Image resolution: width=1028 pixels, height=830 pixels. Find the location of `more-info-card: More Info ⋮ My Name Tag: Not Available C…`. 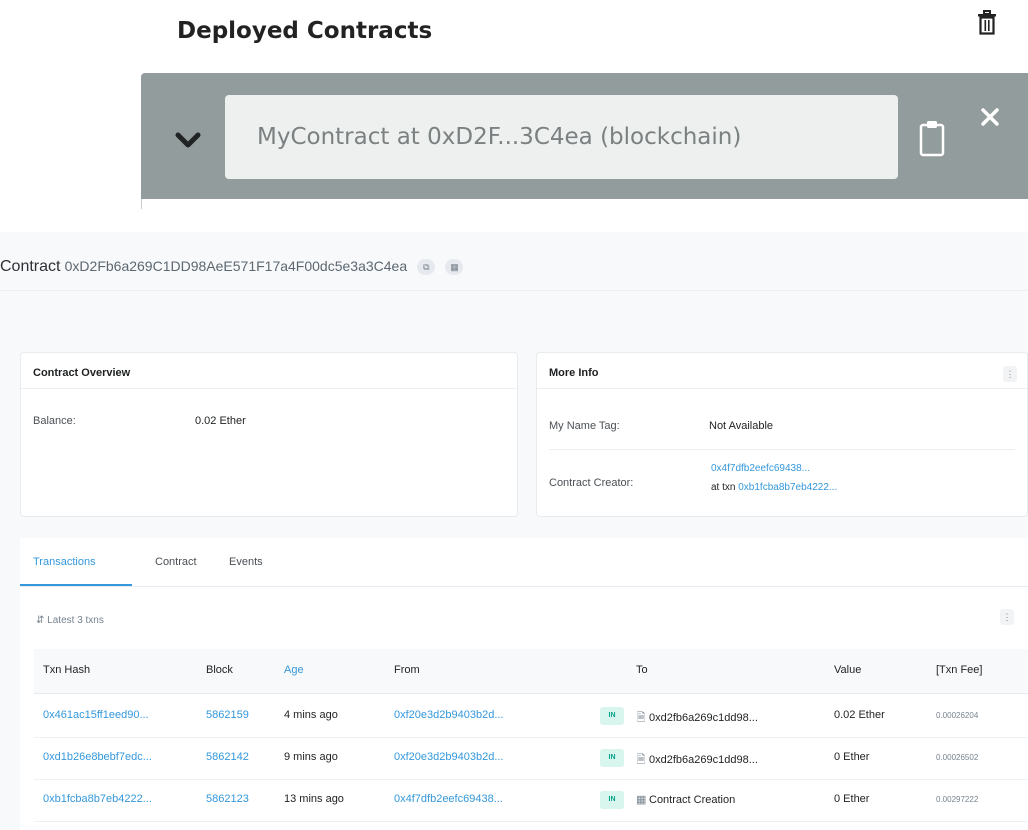

more-info-card: More Info ⋮ My Name Tag: Not Available C… is located at coordinates (782, 434).